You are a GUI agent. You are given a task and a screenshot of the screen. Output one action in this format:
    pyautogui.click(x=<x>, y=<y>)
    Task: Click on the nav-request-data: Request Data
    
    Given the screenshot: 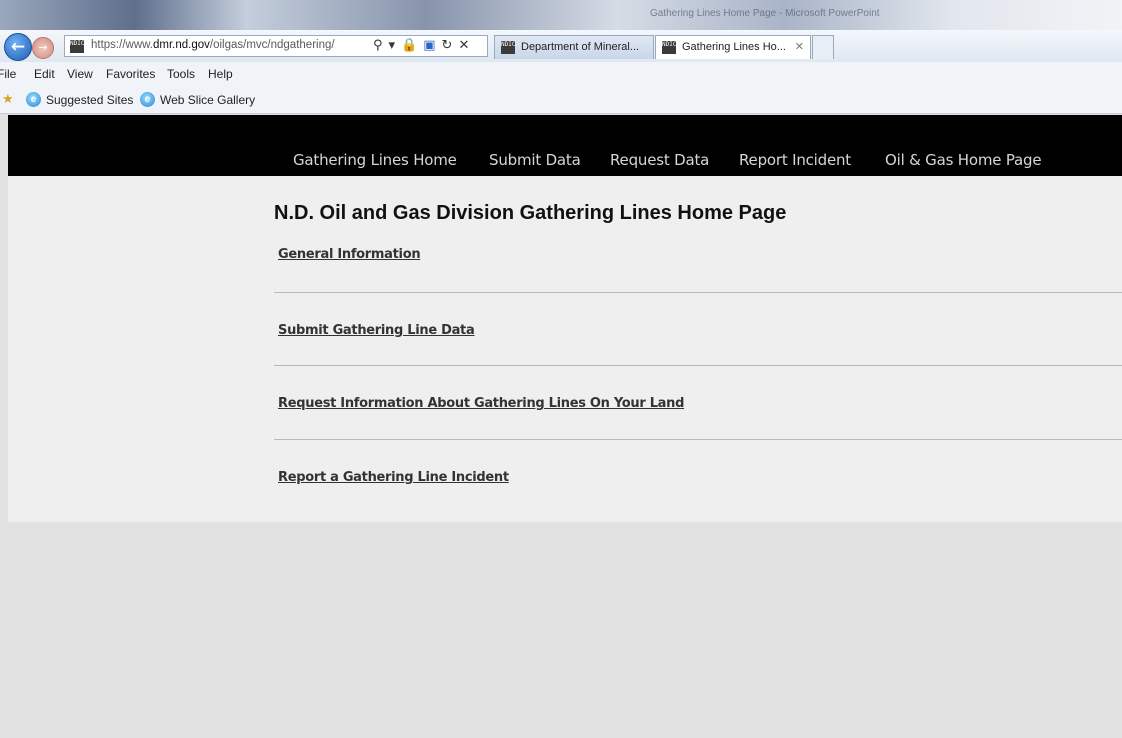 What is the action you would take?
    pyautogui.click(x=659, y=160)
    